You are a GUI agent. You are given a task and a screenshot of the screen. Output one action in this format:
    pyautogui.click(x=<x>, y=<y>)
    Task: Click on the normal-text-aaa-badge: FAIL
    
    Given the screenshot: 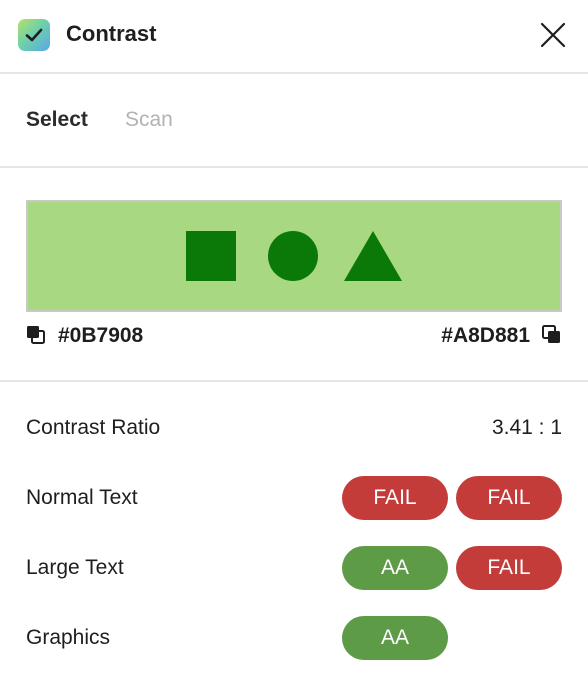 What is the action you would take?
    pyautogui.click(x=509, y=498)
    